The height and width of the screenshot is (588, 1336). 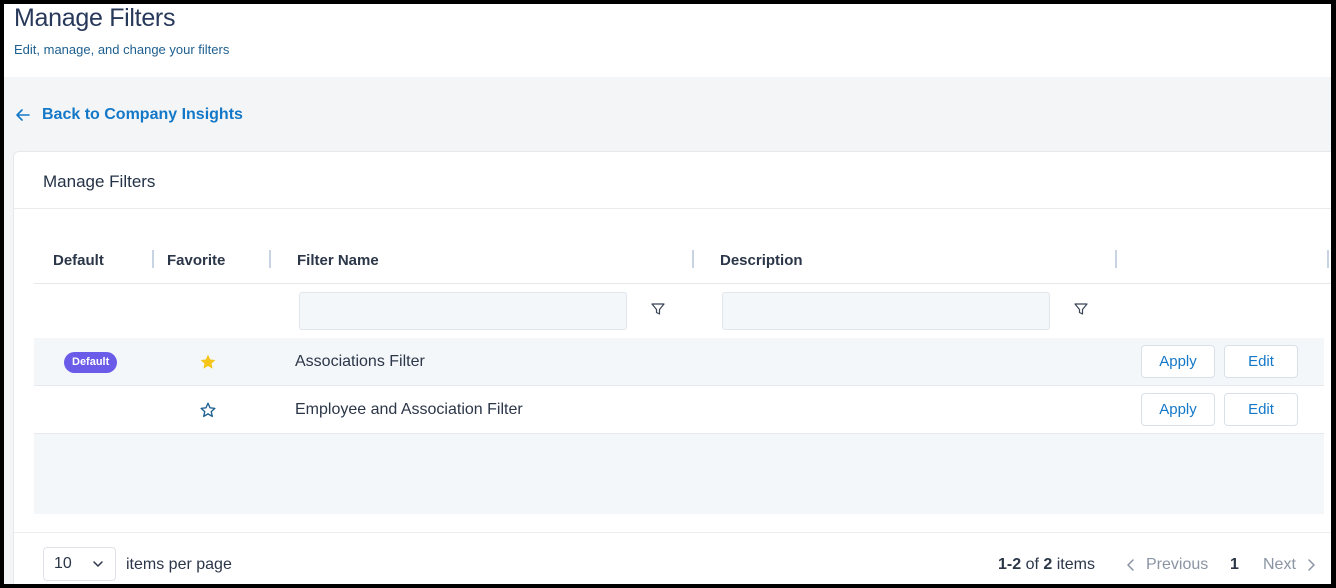 I want to click on filter-name-cell: Associations Filter, so click(x=360, y=361).